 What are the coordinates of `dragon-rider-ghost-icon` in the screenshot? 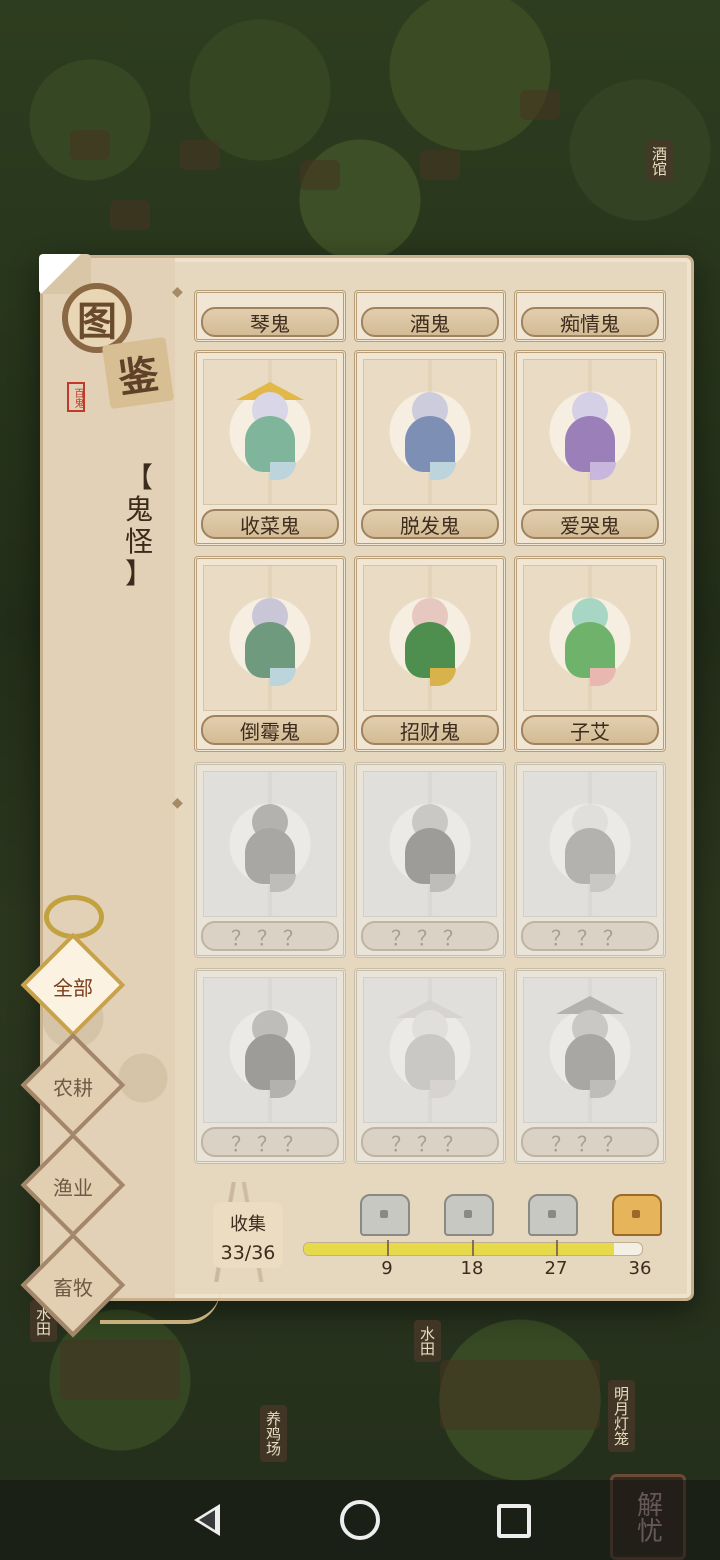 It's located at (270, 1050).